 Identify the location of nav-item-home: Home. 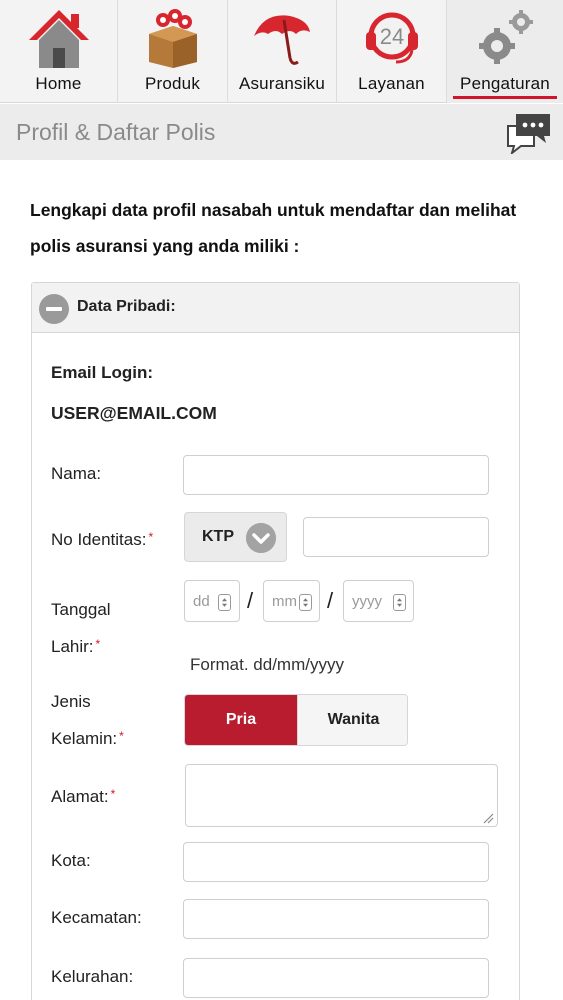
(59, 51).